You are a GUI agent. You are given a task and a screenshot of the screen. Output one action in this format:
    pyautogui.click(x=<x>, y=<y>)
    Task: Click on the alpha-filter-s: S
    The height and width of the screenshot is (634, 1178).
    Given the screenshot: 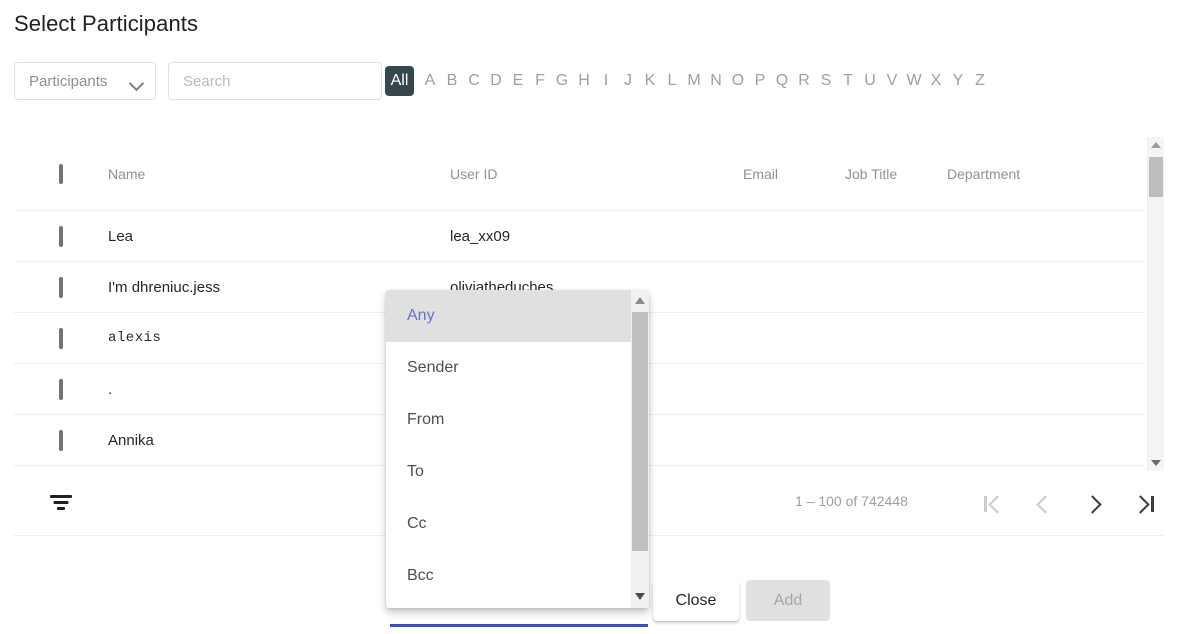 What is the action you would take?
    pyautogui.click(x=826, y=81)
    